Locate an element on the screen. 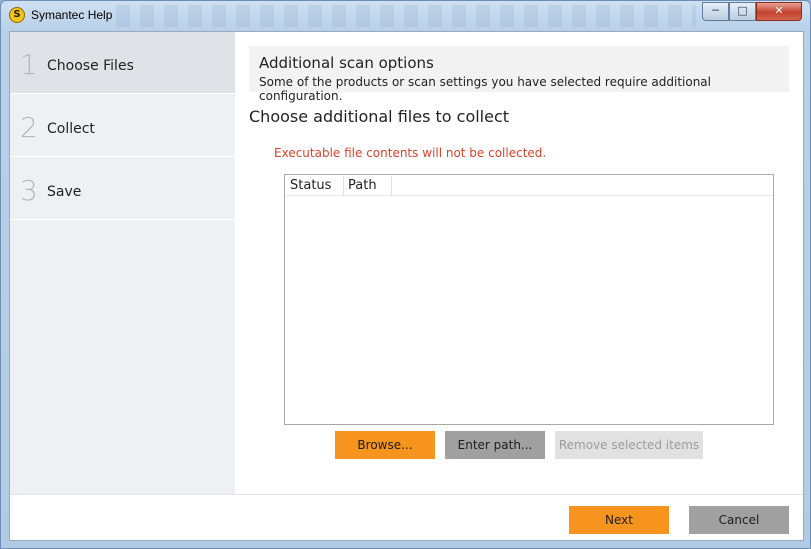  list-header: Status Path is located at coordinates (529, 186).